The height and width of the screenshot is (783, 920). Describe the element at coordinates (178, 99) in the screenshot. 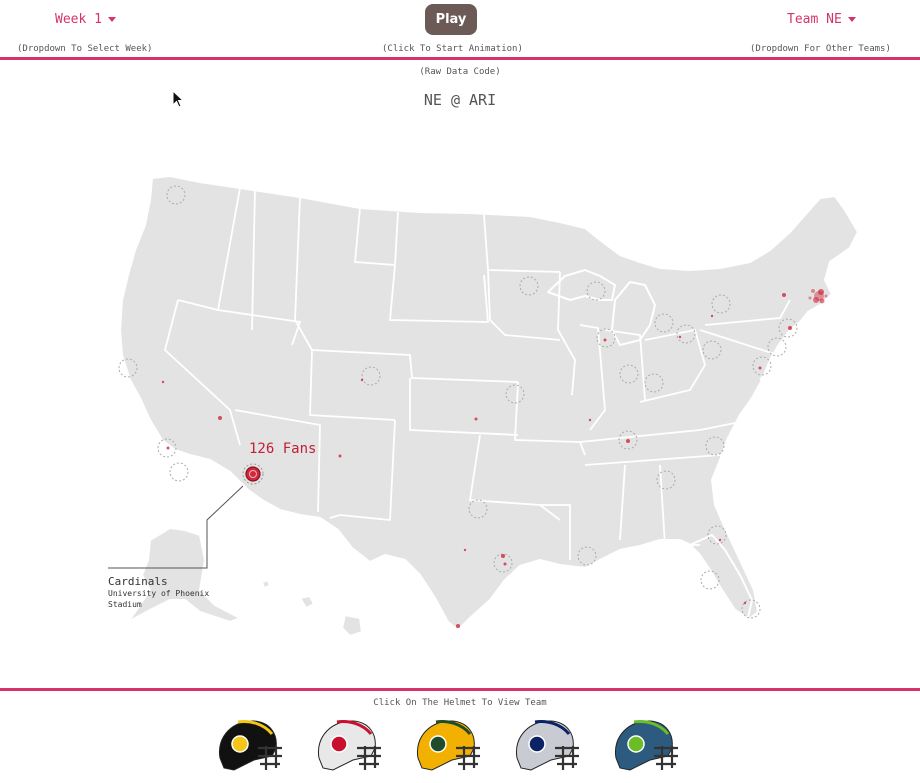

I see `mouse-cursor-icon` at that location.